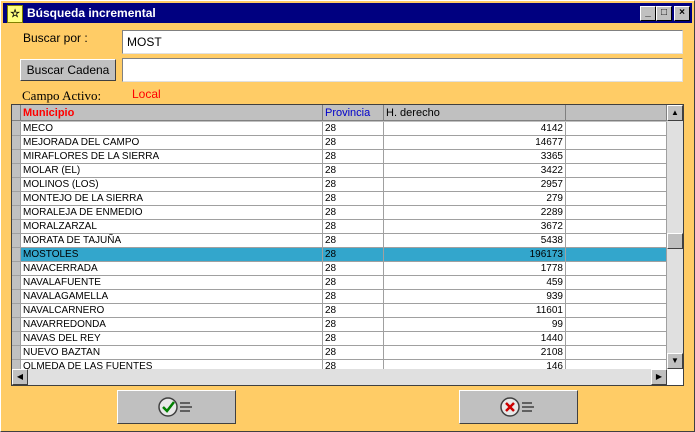 This screenshot has width=695, height=432. I want to click on accept-button, so click(176, 407).